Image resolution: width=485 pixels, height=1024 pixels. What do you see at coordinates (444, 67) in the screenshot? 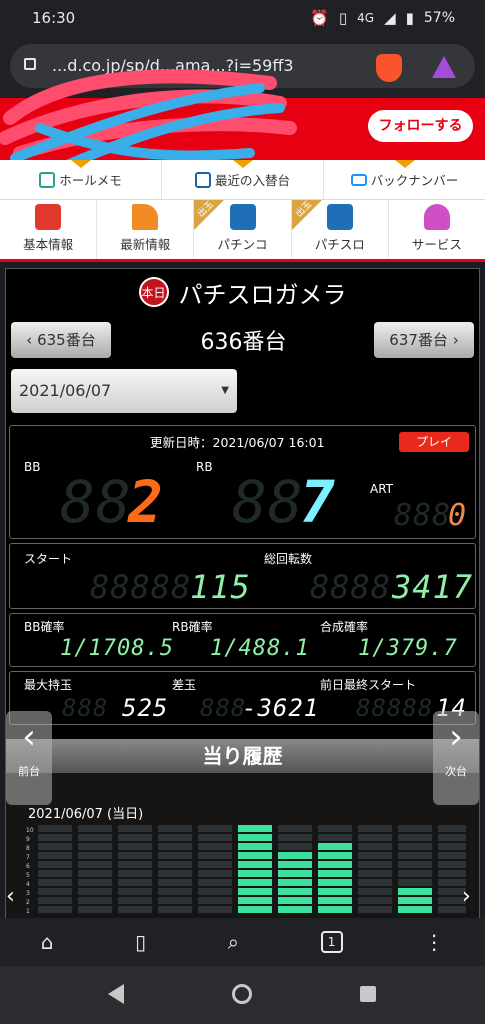
I see `rewards-icon` at bounding box center [444, 67].